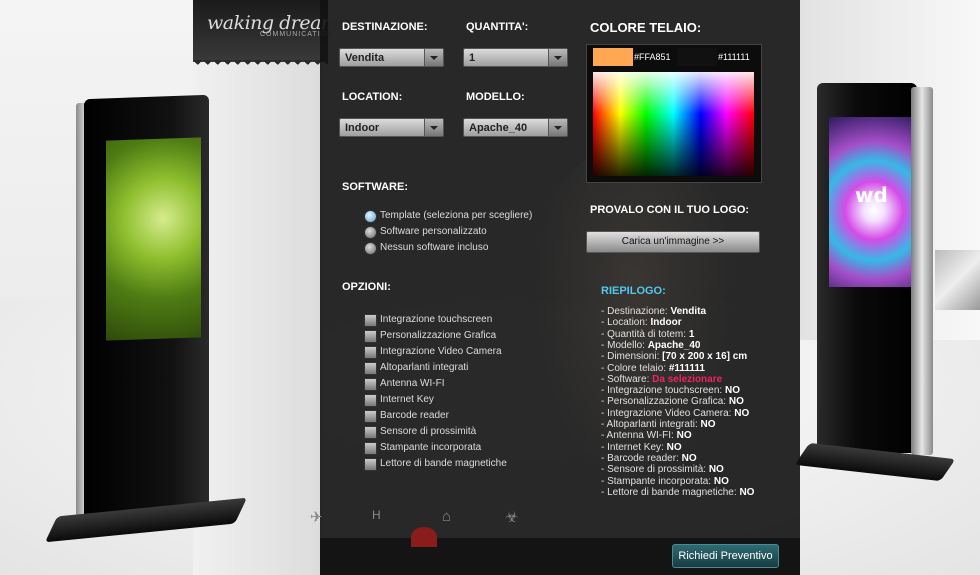 This screenshot has width=980, height=575. I want to click on option-label: Personalizzazione Grafica, so click(438, 335).